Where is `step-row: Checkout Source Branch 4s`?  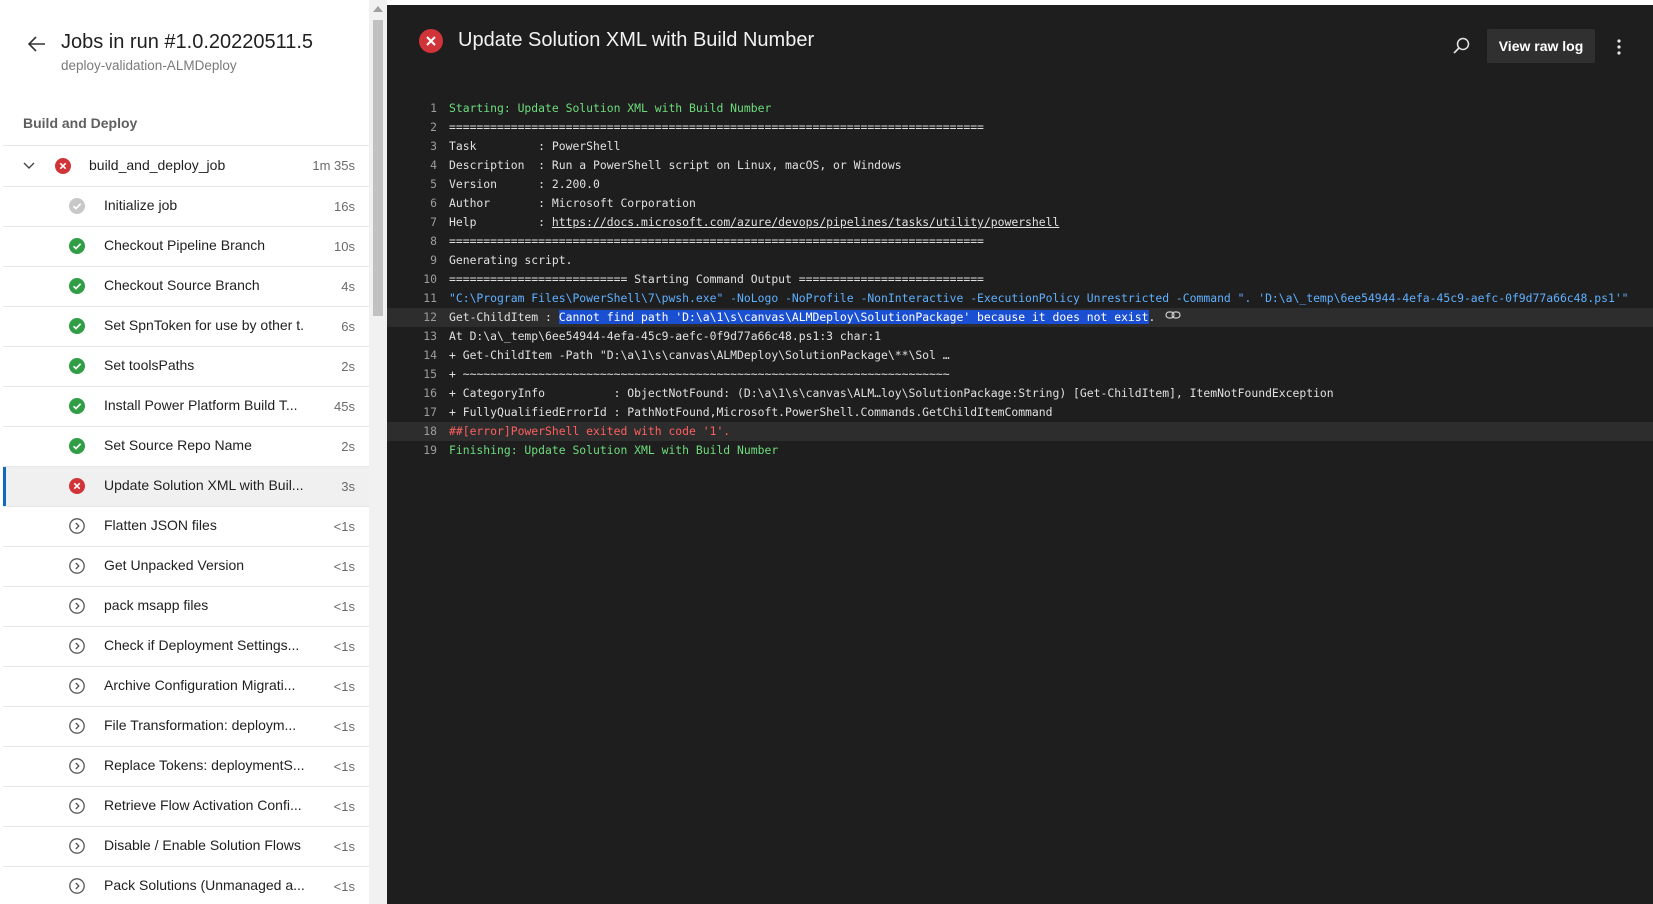
step-row: Checkout Source Branch 4s is located at coordinates (186, 287).